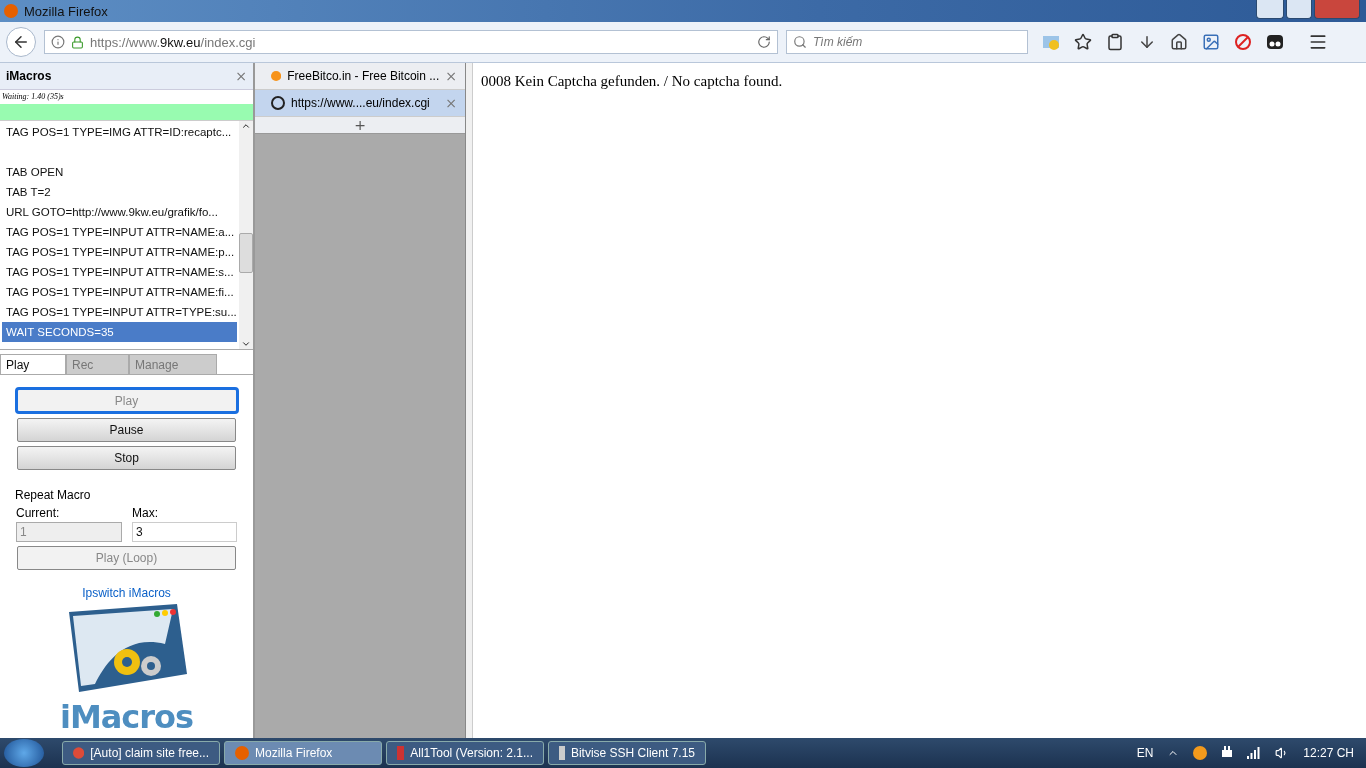 The image size is (1366, 768). I want to click on ring-app-icon, so click(1200, 753).